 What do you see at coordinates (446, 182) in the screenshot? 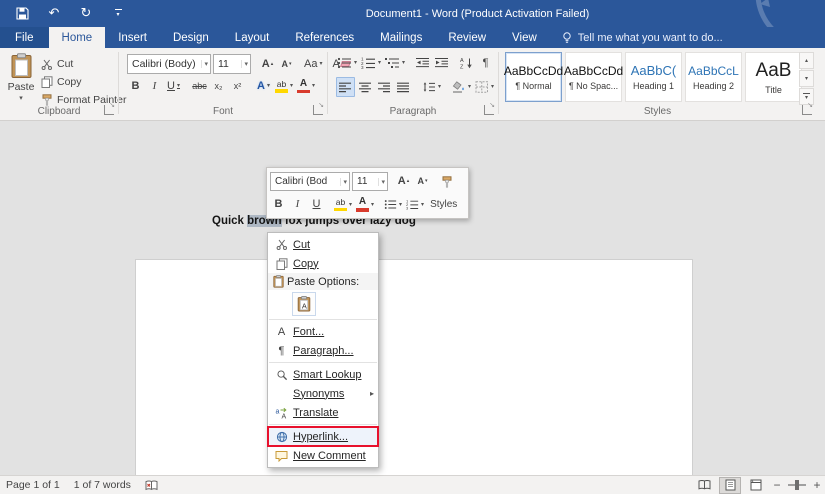
I see `mini-format-painter-button` at bounding box center [446, 182].